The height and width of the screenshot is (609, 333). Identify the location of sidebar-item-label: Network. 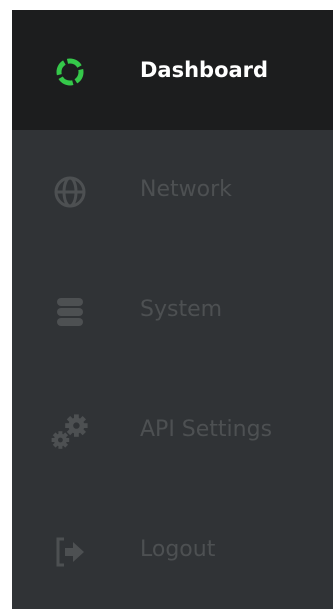
(186, 189).